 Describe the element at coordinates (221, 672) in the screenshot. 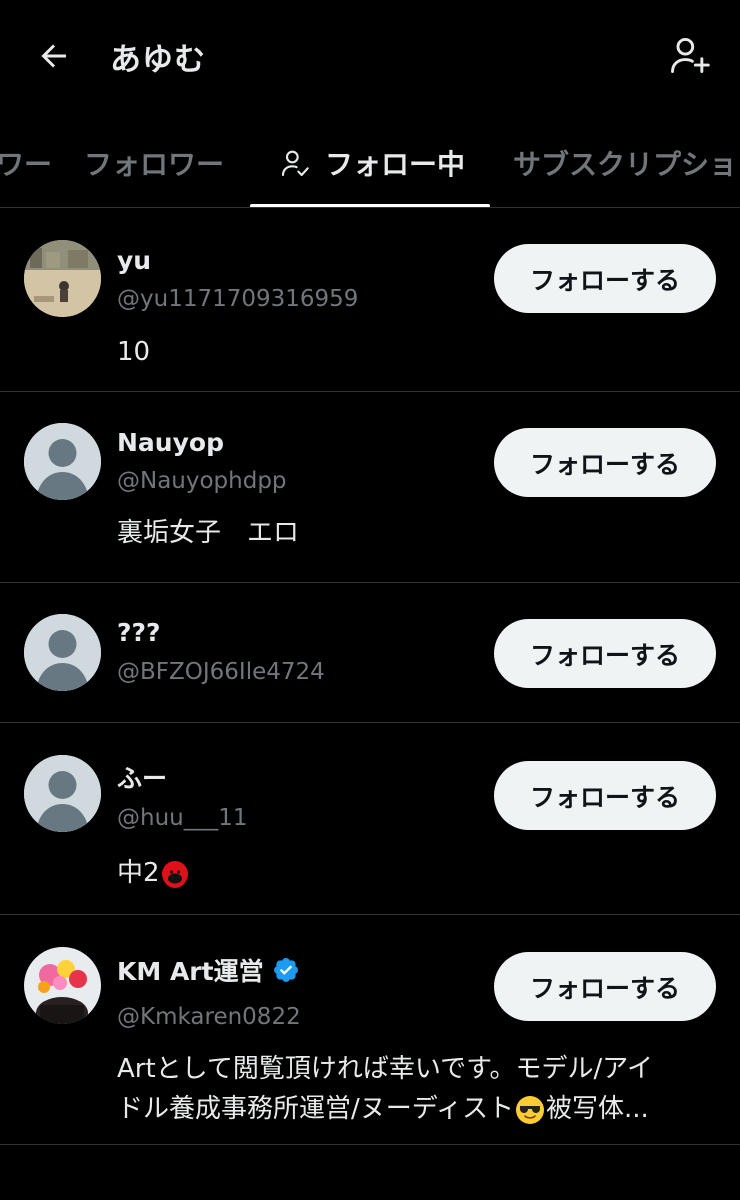

I see `user-handle: @BFZOJ66Ile4724` at that location.